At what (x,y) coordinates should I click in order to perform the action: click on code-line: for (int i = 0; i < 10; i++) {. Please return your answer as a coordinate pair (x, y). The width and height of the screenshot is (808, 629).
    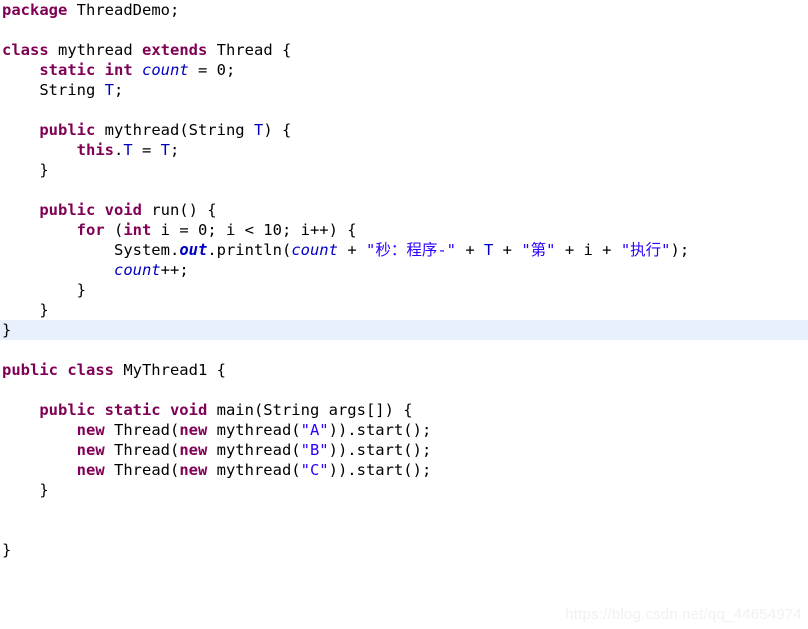
    Looking at the image, I should click on (404, 230).